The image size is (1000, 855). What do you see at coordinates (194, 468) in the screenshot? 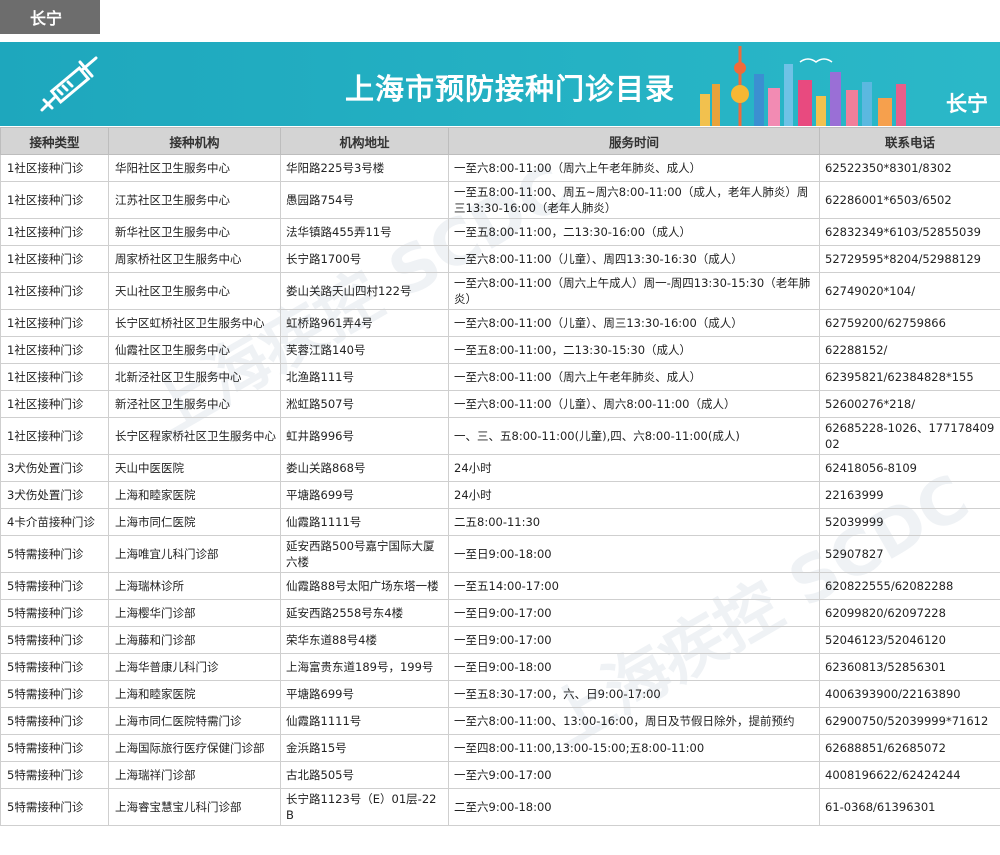
I see `cell-organization: 天山中医医院` at bounding box center [194, 468].